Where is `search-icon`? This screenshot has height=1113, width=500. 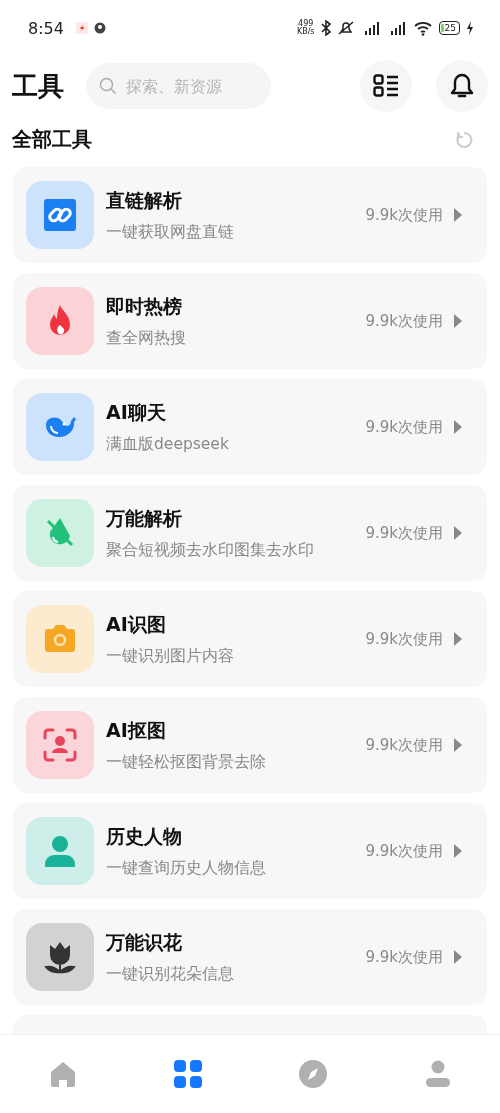
search-icon is located at coordinates (108, 86).